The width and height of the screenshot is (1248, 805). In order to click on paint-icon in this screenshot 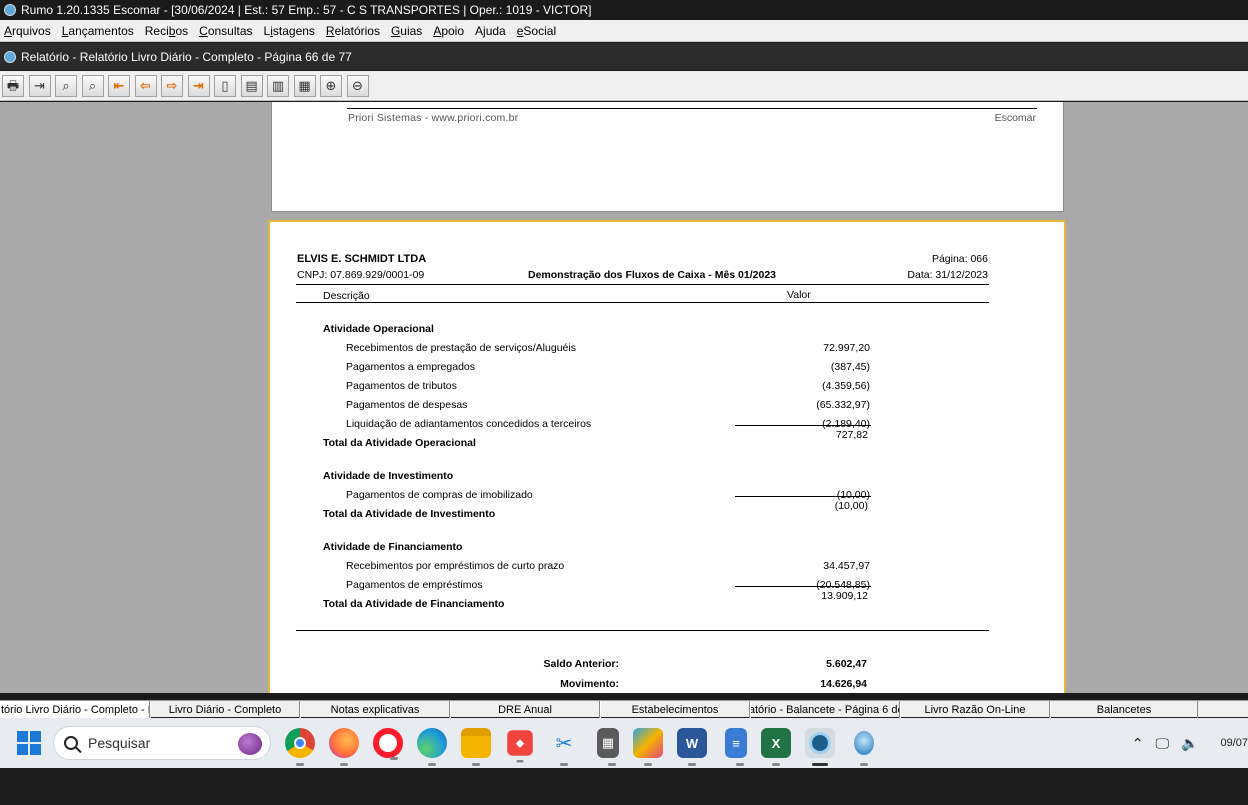, I will do `click(648, 747)`.